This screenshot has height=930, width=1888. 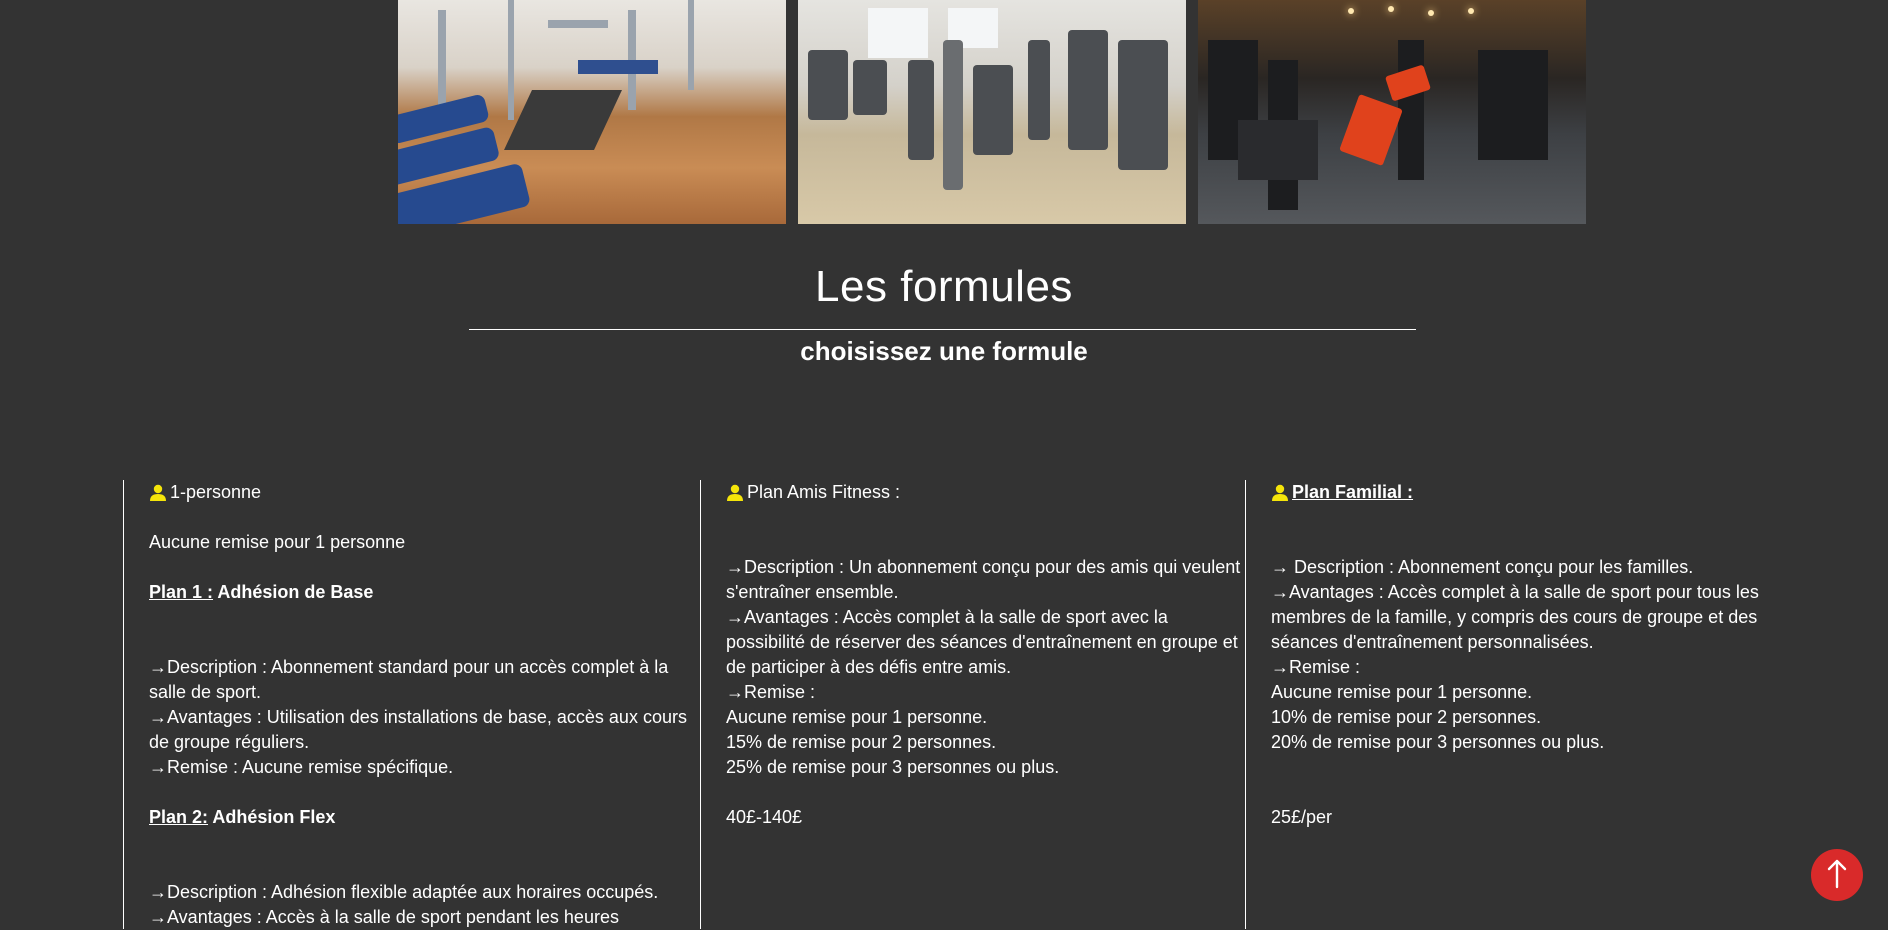 I want to click on discount-line: 10% de remise pour 2 personnes., so click(x=1406, y=717).